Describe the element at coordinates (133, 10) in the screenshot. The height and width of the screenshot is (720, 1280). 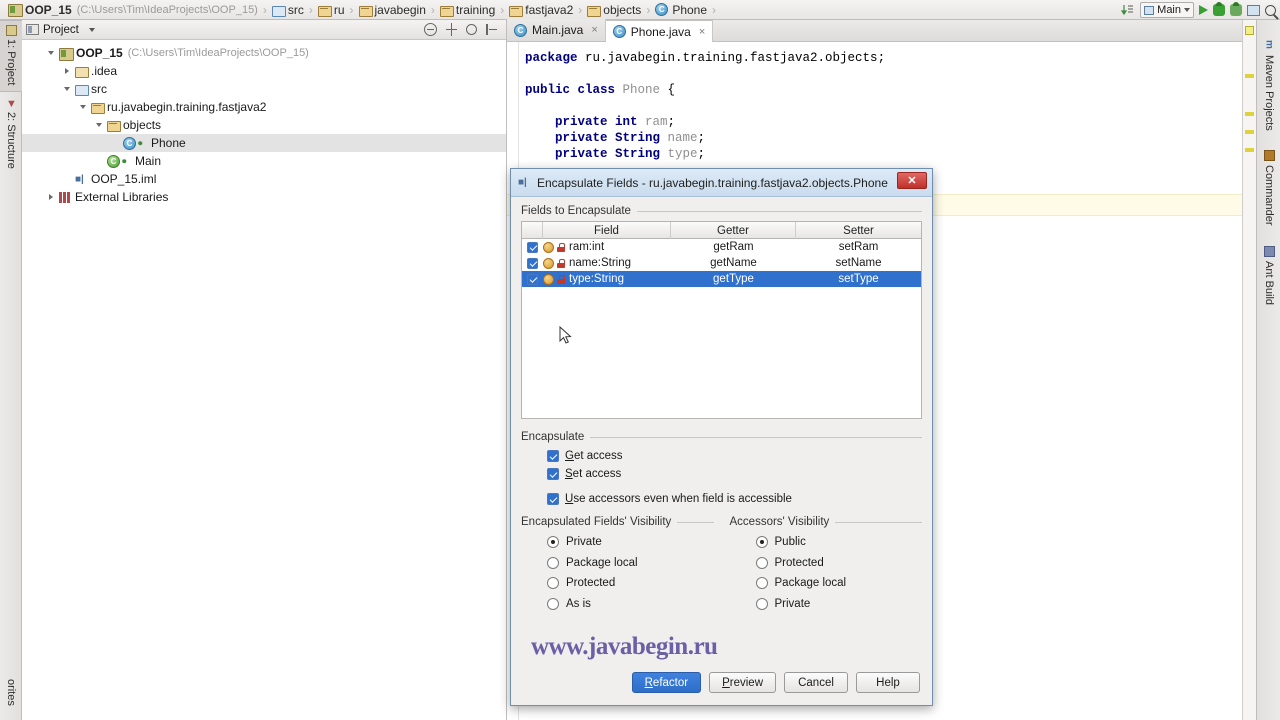
I see `breadcrumb-item-oop-15: OOP_15 (C:\Users\Tim\IdeaProjects\OOP_15)` at that location.